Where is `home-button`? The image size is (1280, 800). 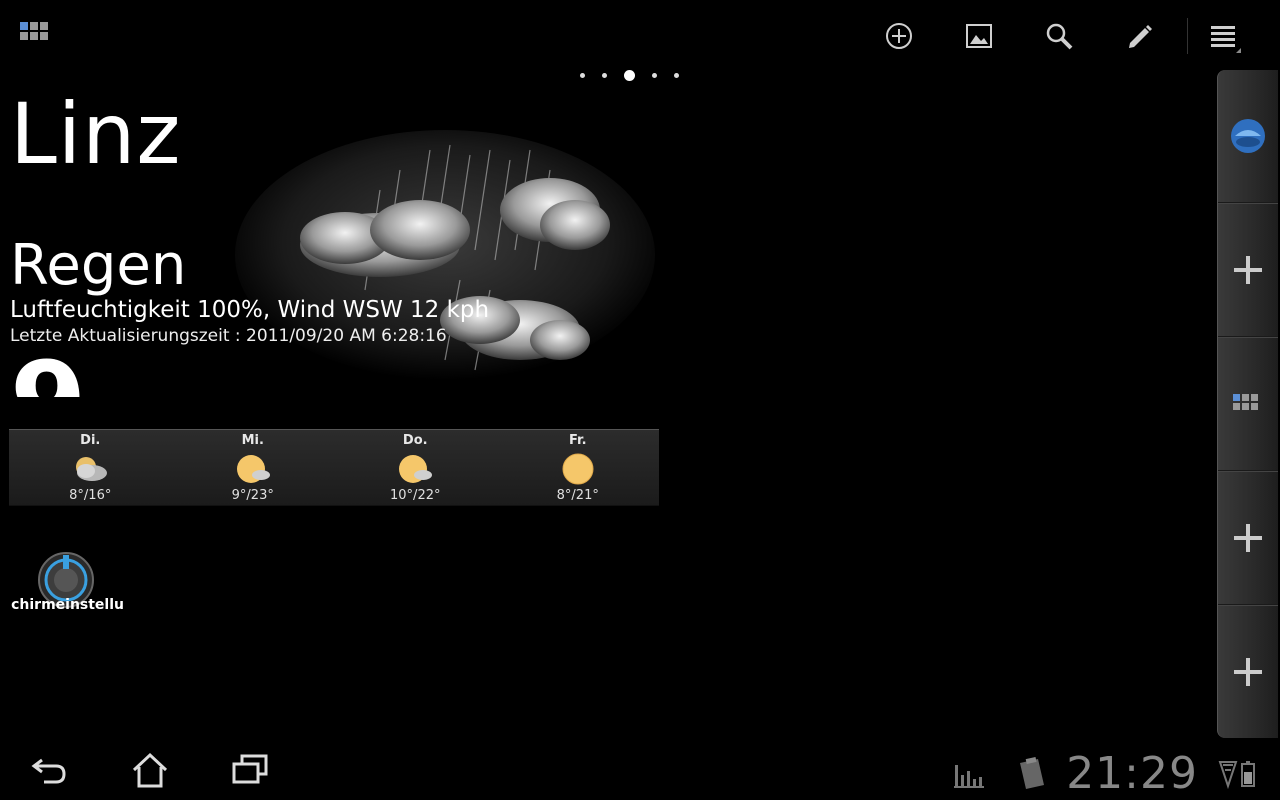
home-button is located at coordinates (150, 770).